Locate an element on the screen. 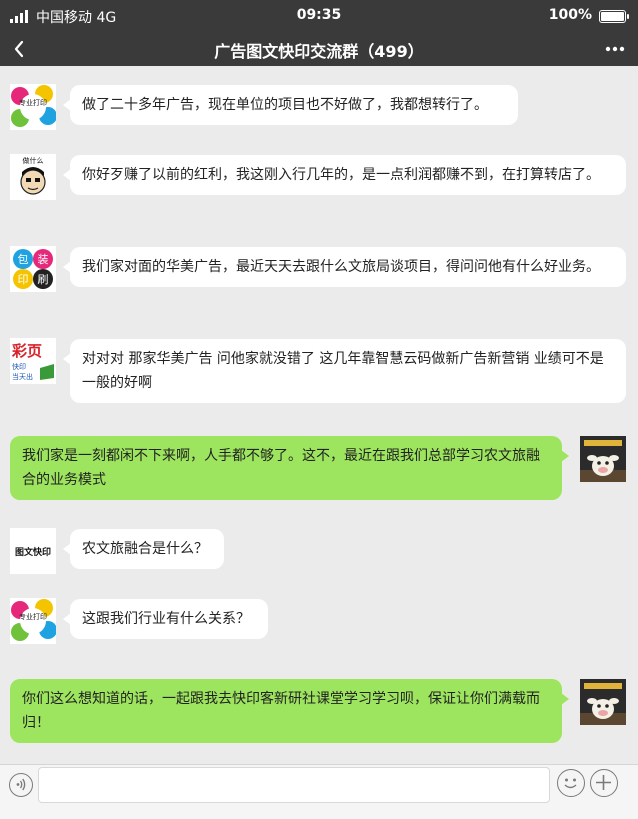  emoji-icon is located at coordinates (571, 783).